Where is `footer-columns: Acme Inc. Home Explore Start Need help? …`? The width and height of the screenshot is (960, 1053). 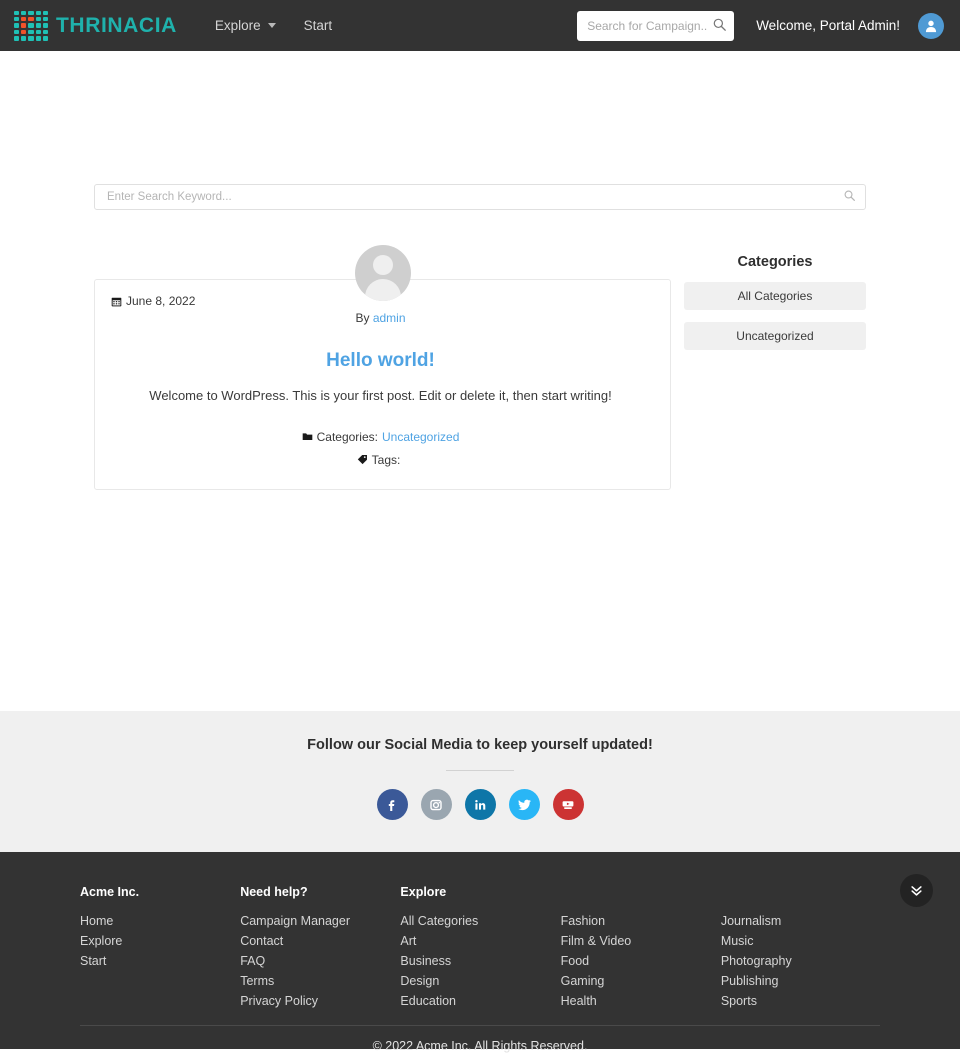 footer-columns: Acme Inc. Home Explore Start Need help? … is located at coordinates (480, 949).